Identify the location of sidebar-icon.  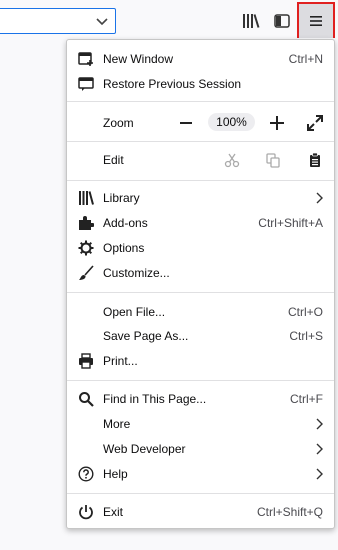
(282, 21).